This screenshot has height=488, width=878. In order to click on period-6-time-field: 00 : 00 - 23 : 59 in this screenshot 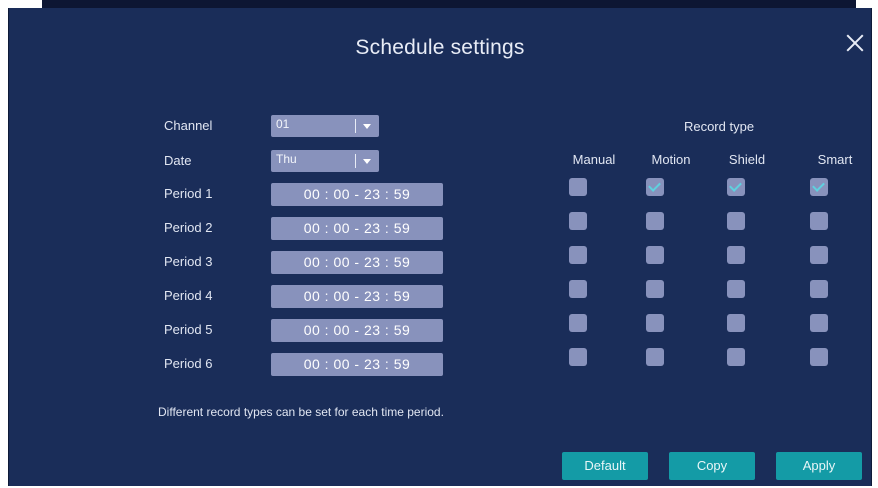, I will do `click(357, 364)`.